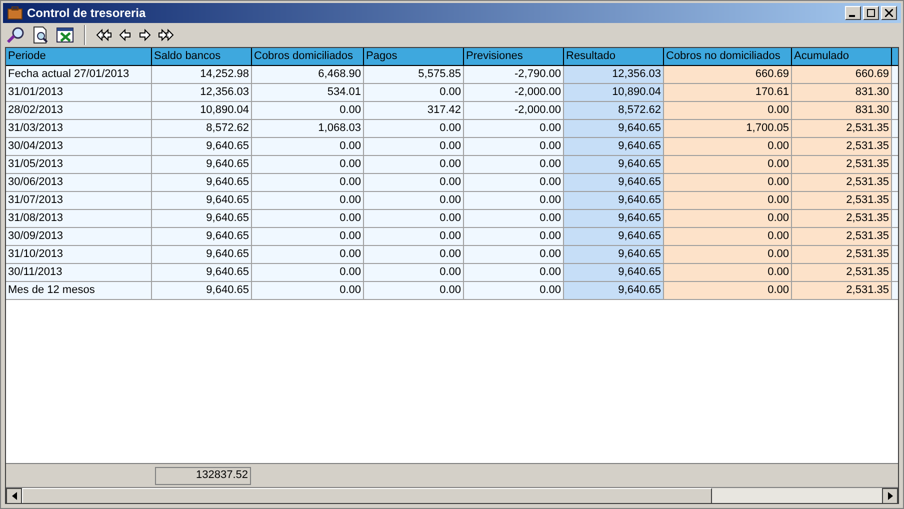 The image size is (904, 509). I want to click on scroll-thumb, so click(367, 495).